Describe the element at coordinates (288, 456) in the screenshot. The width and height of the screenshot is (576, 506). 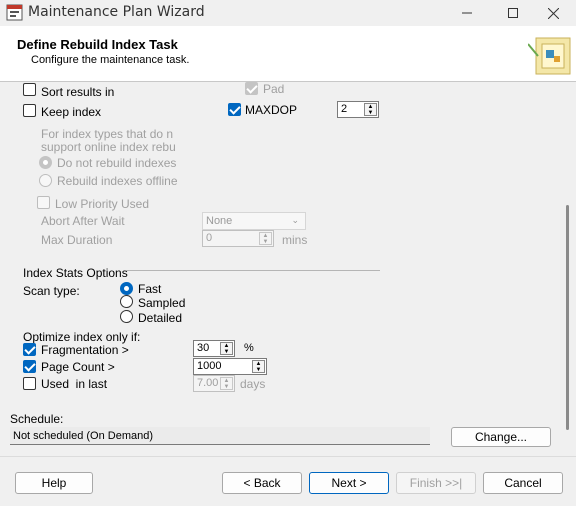
I see `footer-divider` at that location.